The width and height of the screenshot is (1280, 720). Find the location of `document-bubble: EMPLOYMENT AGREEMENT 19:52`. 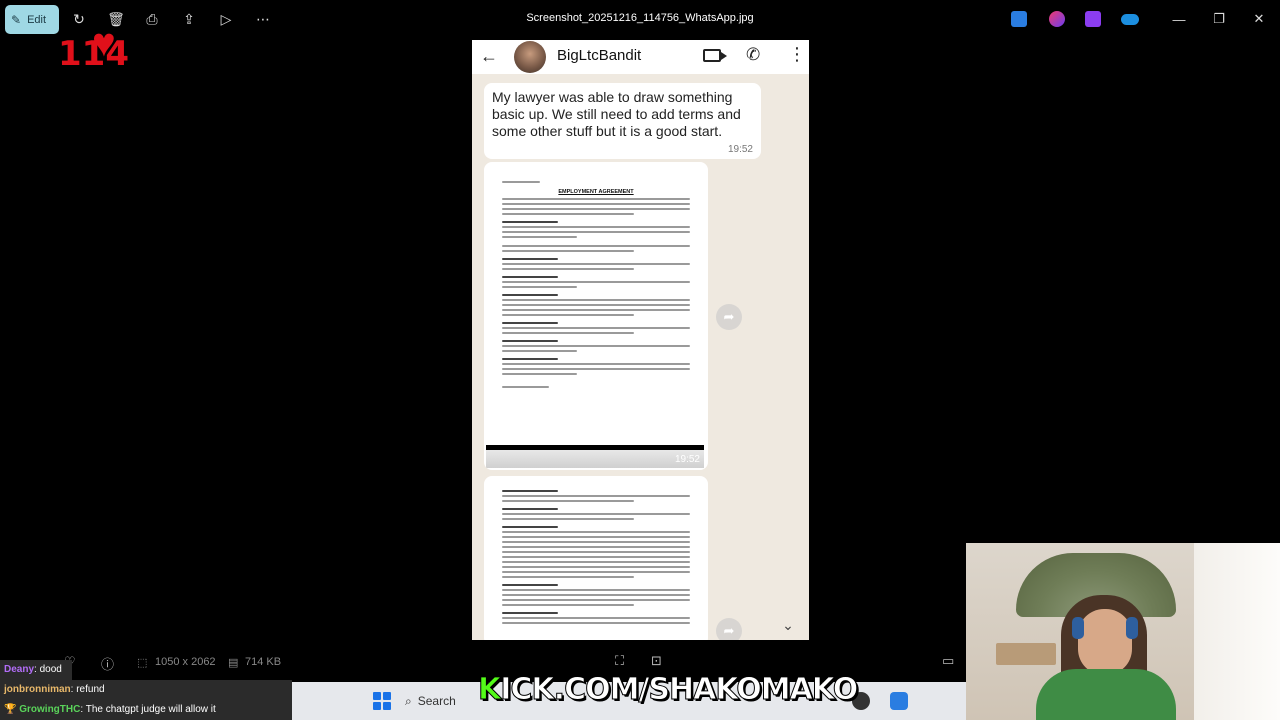

document-bubble: EMPLOYMENT AGREEMENT 19:52 is located at coordinates (596, 316).